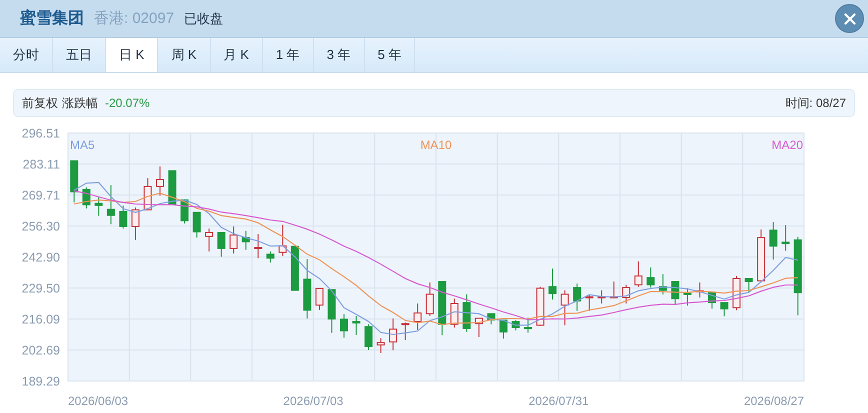  What do you see at coordinates (40, 103) in the screenshot?
I see `adjustment-label: 前复权` at bounding box center [40, 103].